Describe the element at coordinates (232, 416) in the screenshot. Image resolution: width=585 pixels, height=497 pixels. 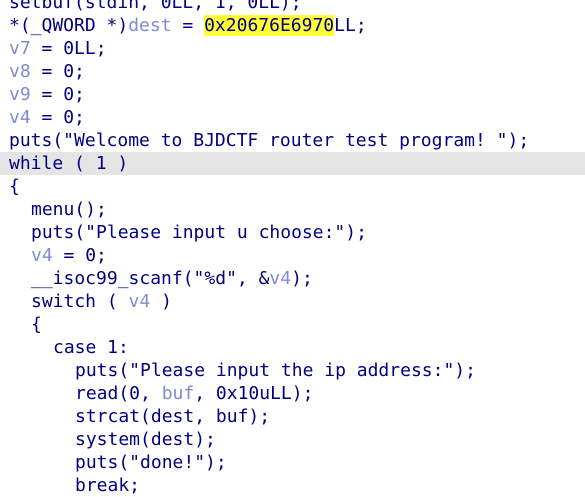
I see `code-text: buf` at that location.